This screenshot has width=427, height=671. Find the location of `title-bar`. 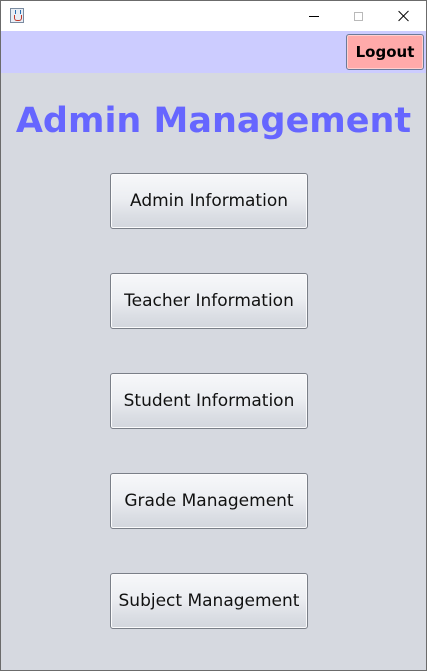

title-bar is located at coordinates (213, 16).